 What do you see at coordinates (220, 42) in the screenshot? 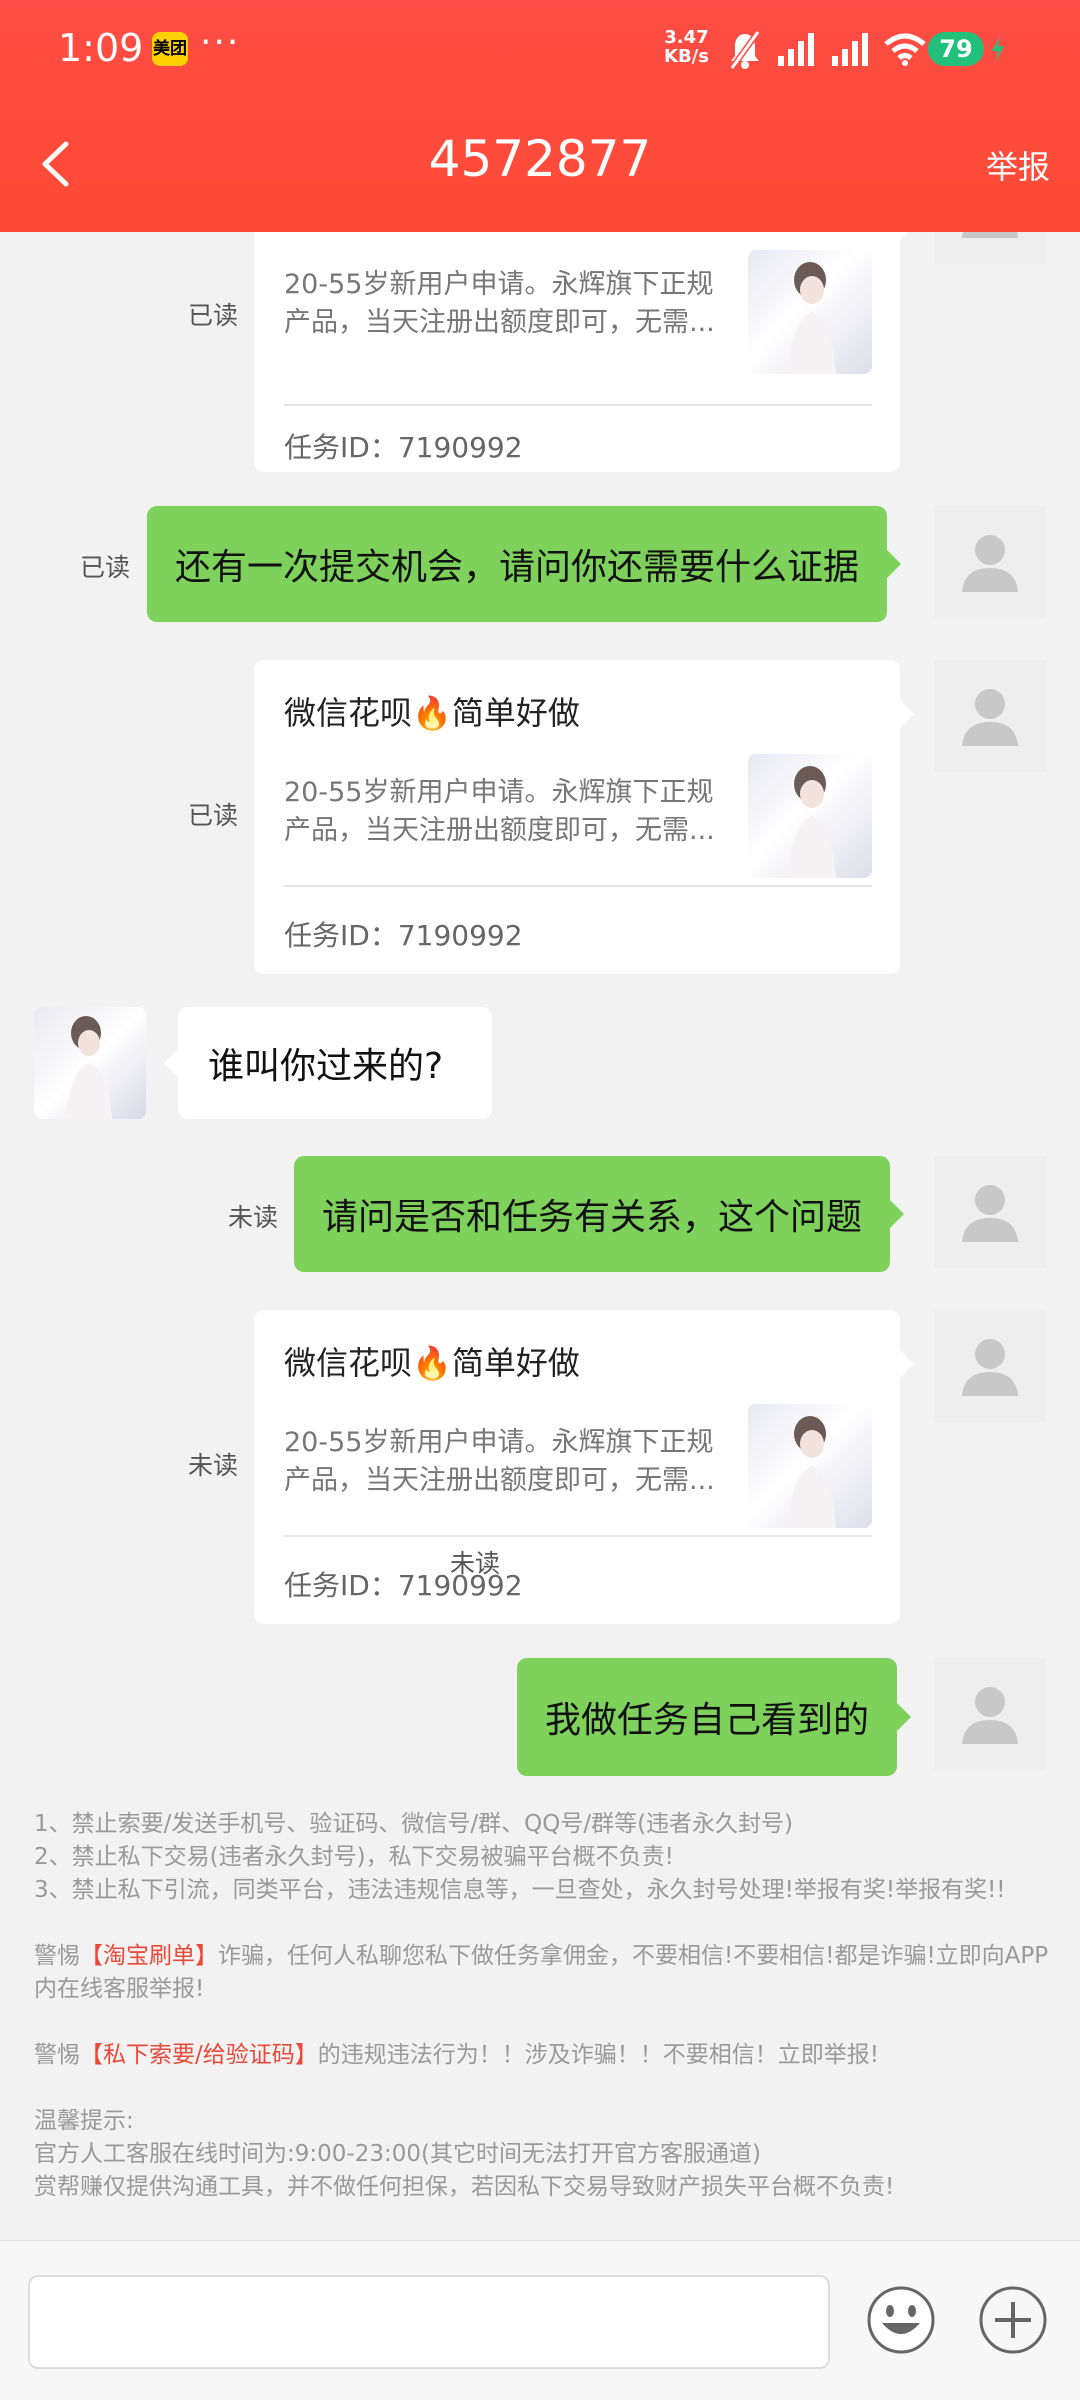
I see `more-notifications-icon: ···` at bounding box center [220, 42].